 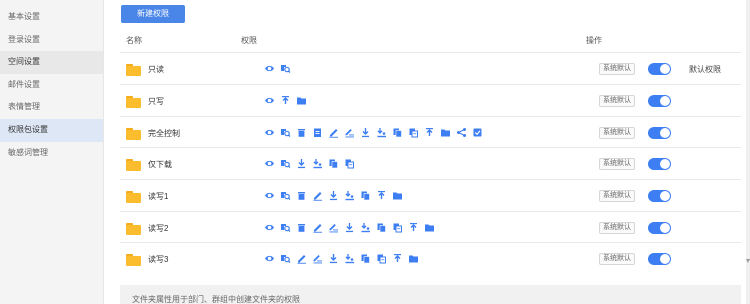 What do you see at coordinates (216, 299) in the screenshot?
I see `footer-note: 文件夹属性用于部门、群组中创建文件夹的权限` at bounding box center [216, 299].